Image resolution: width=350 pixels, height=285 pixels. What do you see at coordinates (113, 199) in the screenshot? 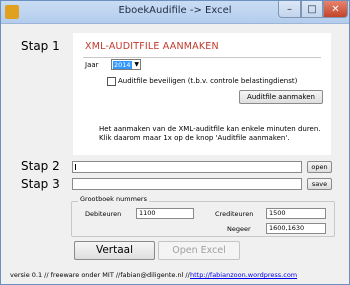
I see `grootboek-title: Grootboek nummers` at bounding box center [113, 199].